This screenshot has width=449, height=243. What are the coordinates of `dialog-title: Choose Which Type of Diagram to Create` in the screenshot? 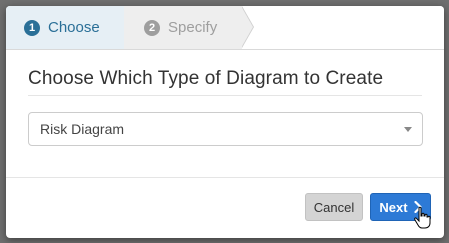 It's located at (206, 78).